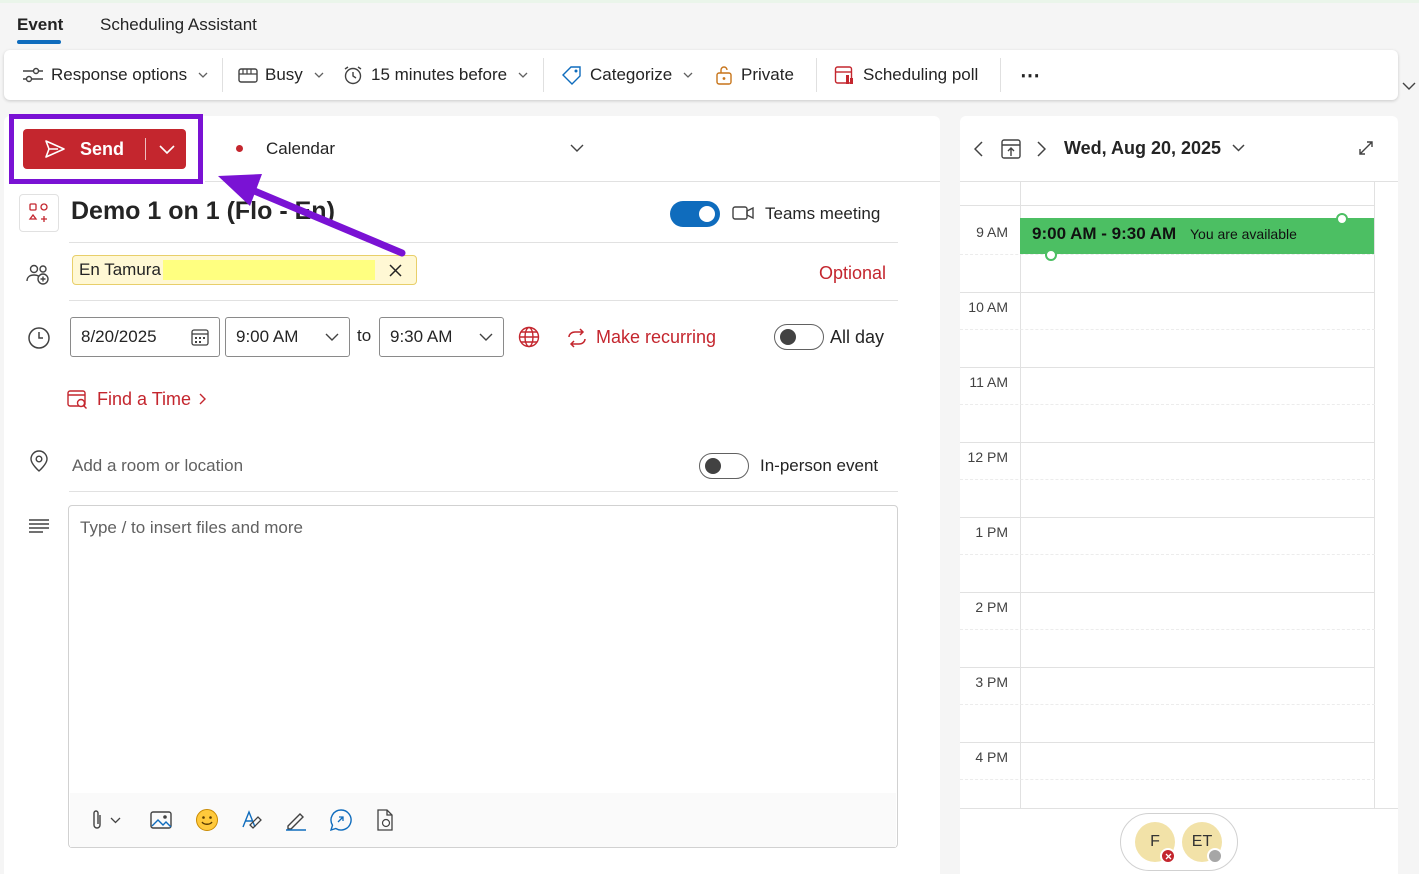 This screenshot has height=874, width=1419. What do you see at coordinates (157, 466) in the screenshot?
I see `location-input: Add a room or location` at bounding box center [157, 466].